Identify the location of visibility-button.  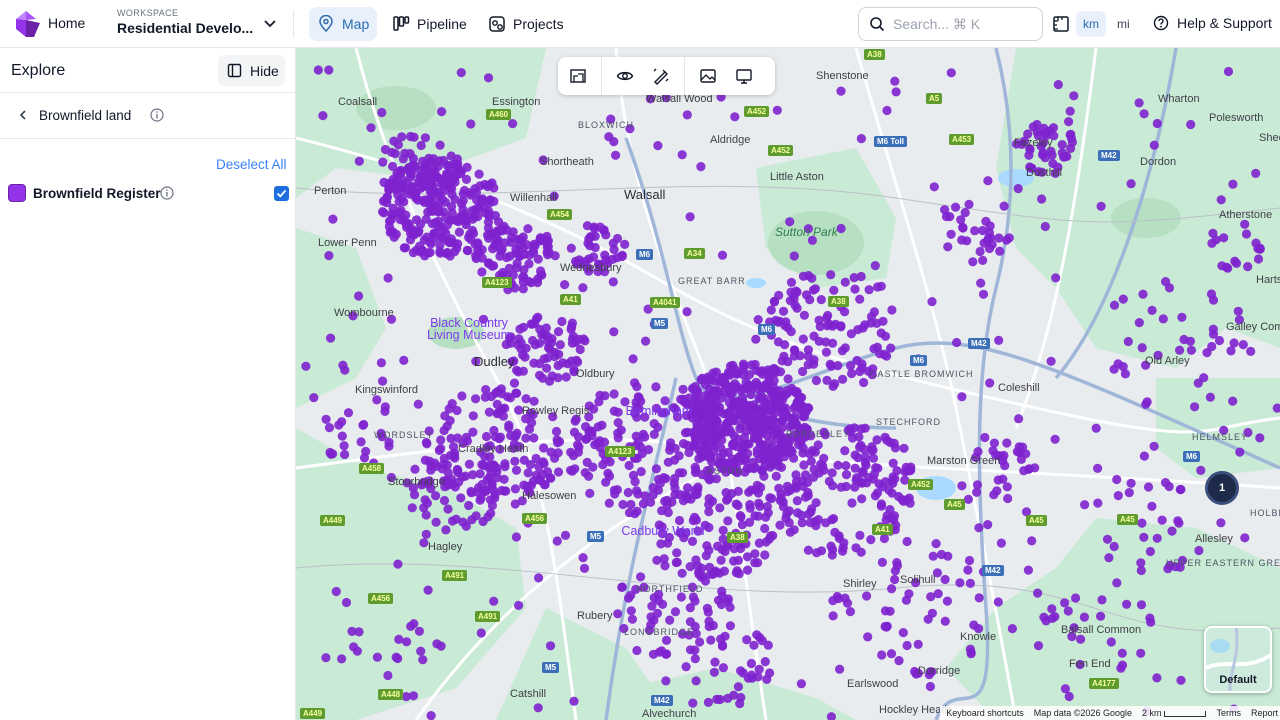
(625, 76).